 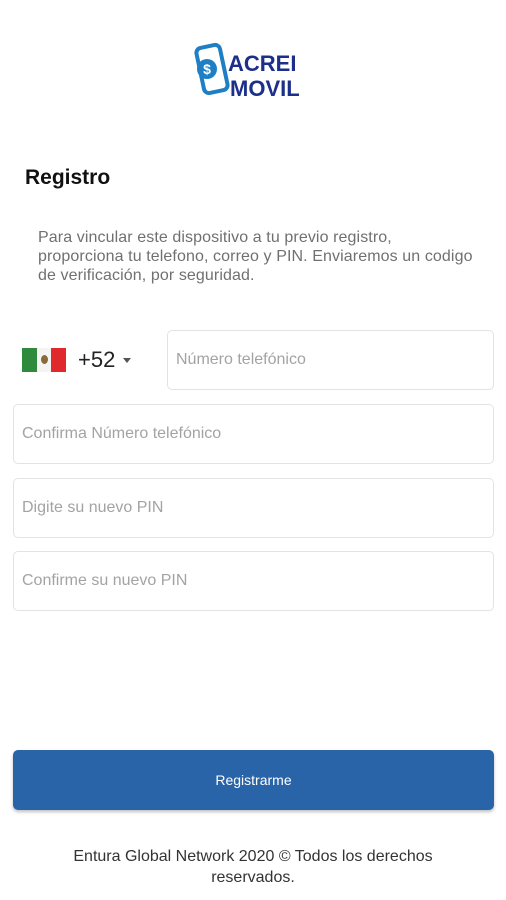 I want to click on phone-input, so click(x=333, y=360).